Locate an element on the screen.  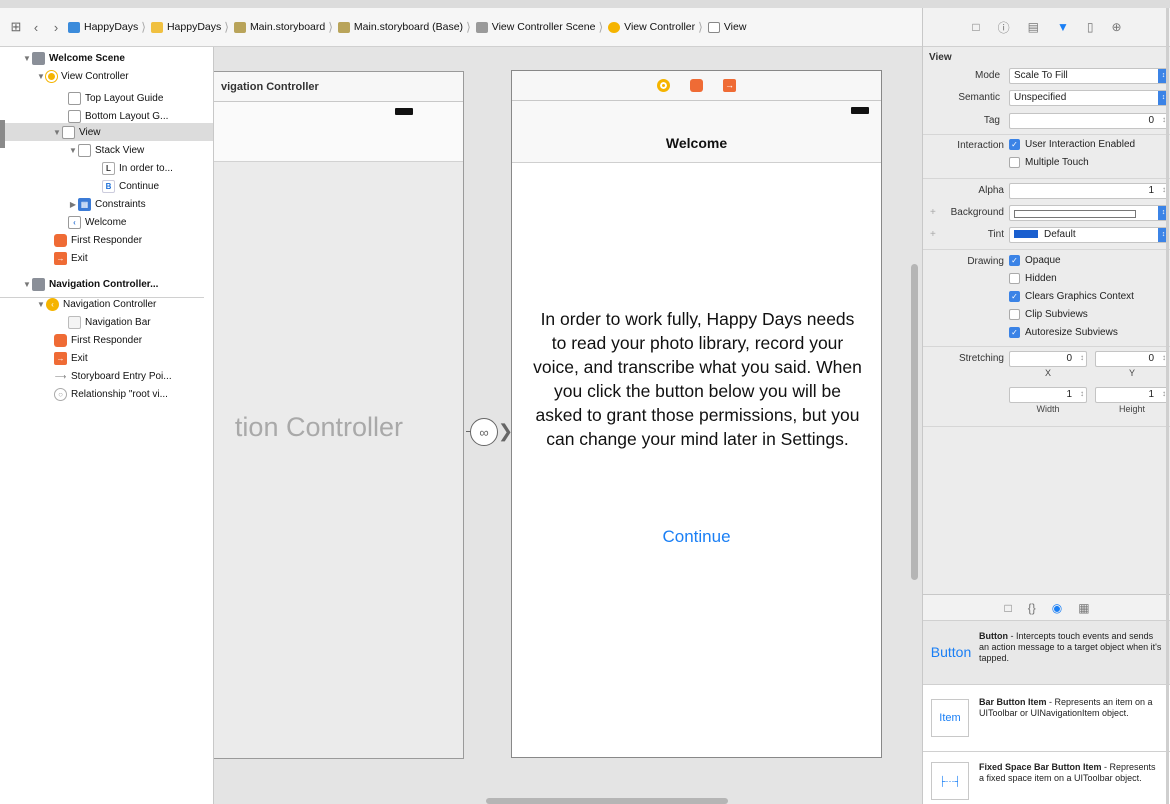
outline-item-welcome: ‹ Welcome is located at coordinates (92, 222).